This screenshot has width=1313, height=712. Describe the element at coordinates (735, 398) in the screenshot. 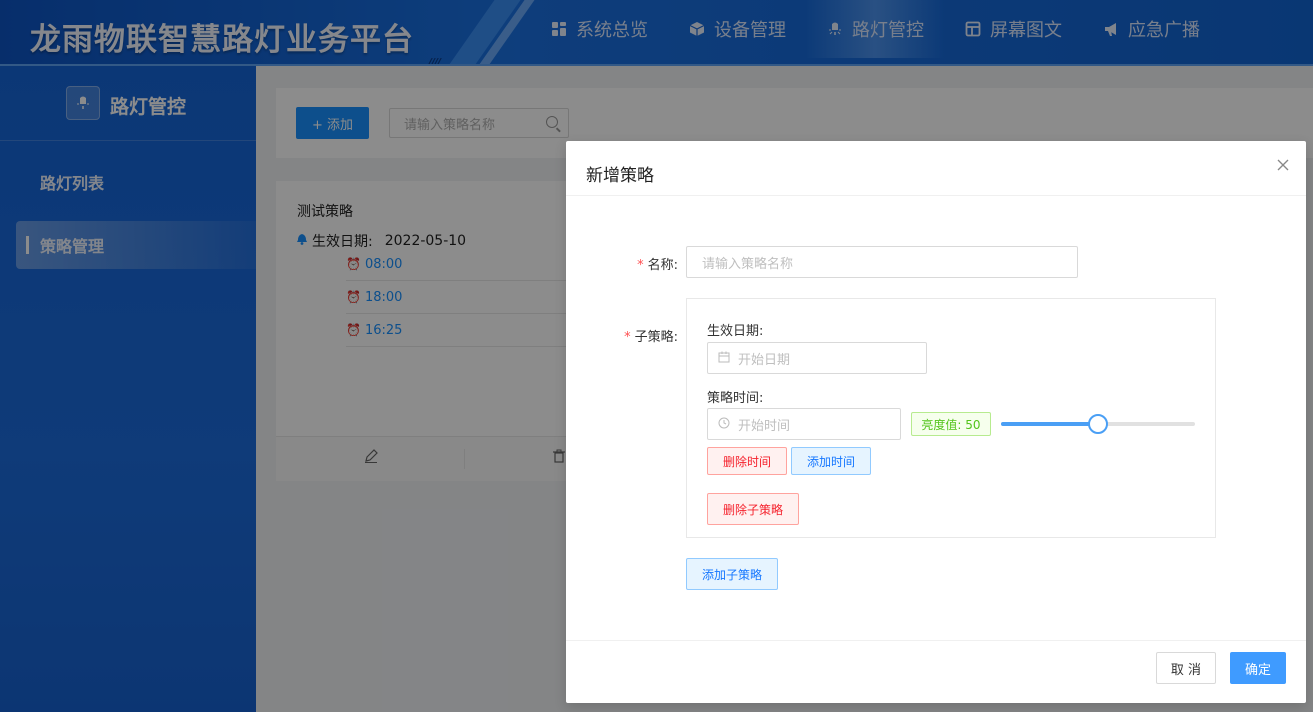

I see `strategy-time-label: 策略时间:` at that location.